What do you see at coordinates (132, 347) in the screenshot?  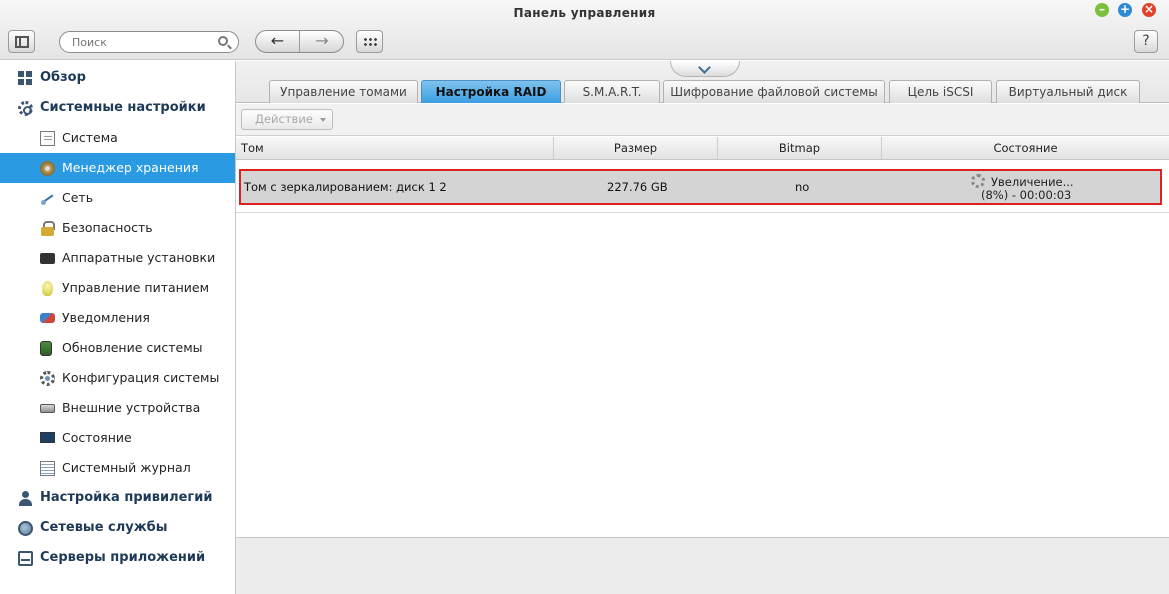 I see `sidebar-item-label: Обновление системы` at bounding box center [132, 347].